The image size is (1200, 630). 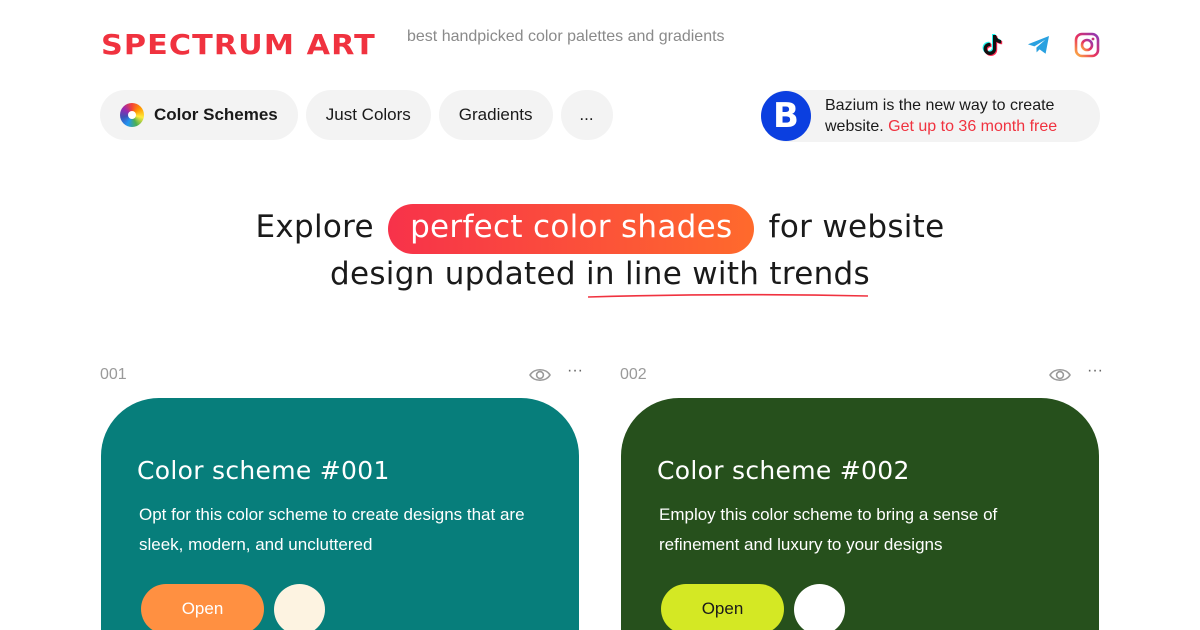 What do you see at coordinates (856, 227) in the screenshot?
I see `hero-text: for website` at bounding box center [856, 227].